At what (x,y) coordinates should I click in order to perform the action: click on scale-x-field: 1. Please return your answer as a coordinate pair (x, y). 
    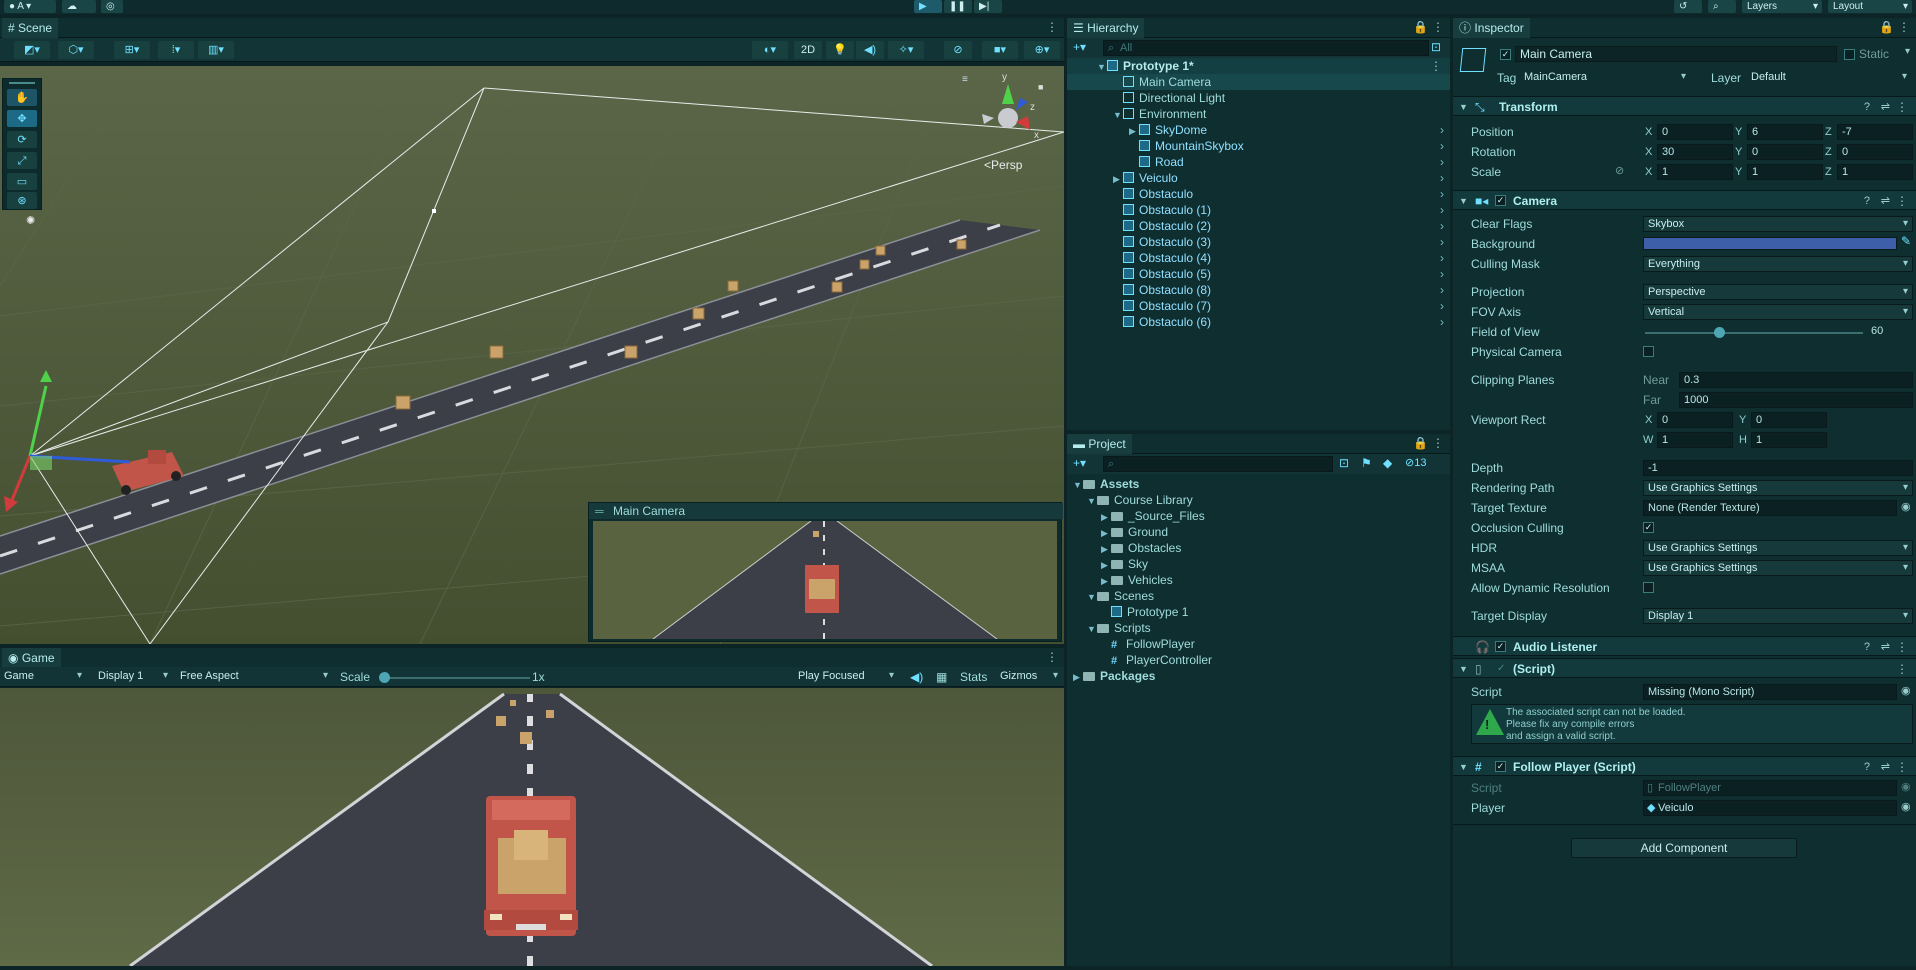
    Looking at the image, I should click on (1695, 172).